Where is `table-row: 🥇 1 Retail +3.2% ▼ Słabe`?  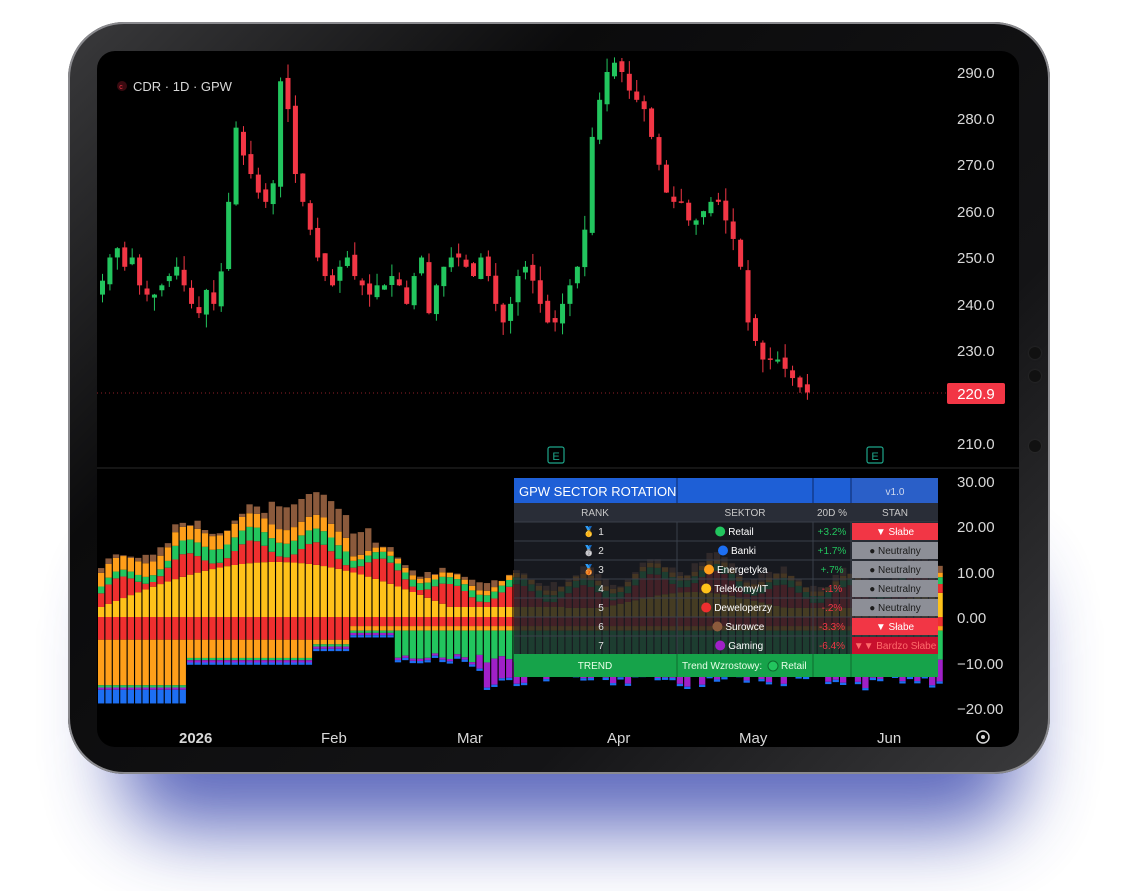 table-row: 🥇 1 Retail +3.2% ▼ Słabe is located at coordinates (726, 531).